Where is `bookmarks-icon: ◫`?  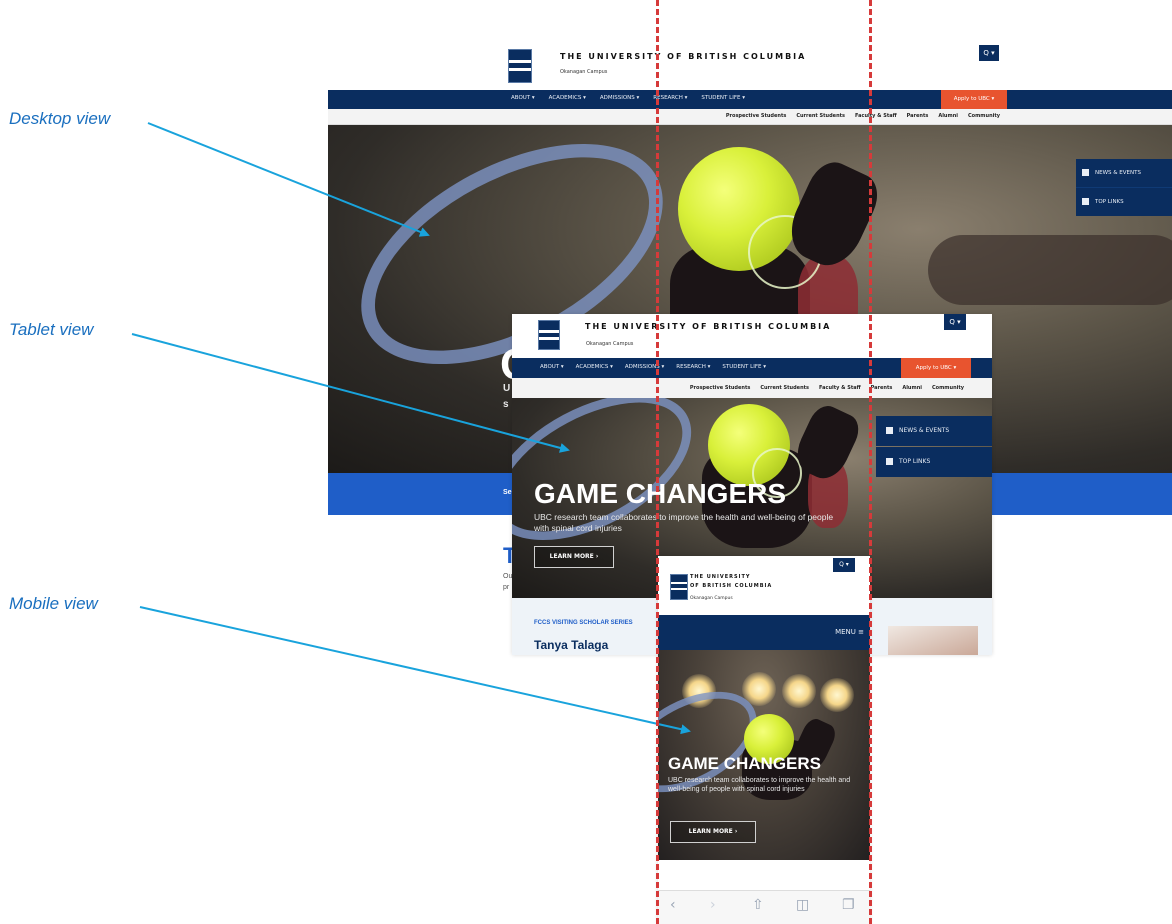 bookmarks-icon: ◫ is located at coordinates (802, 905).